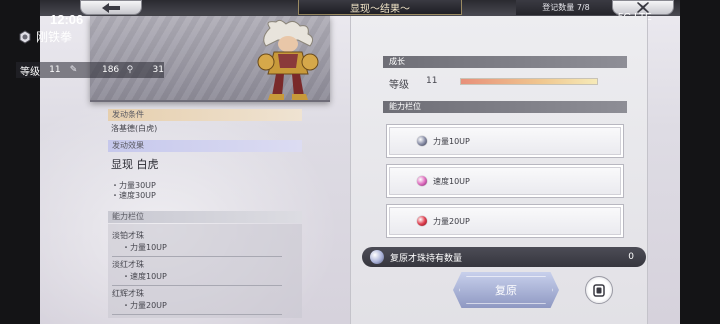 The height and width of the screenshot is (324, 720). I want to click on gem-name: 淡红才珠, so click(128, 264).